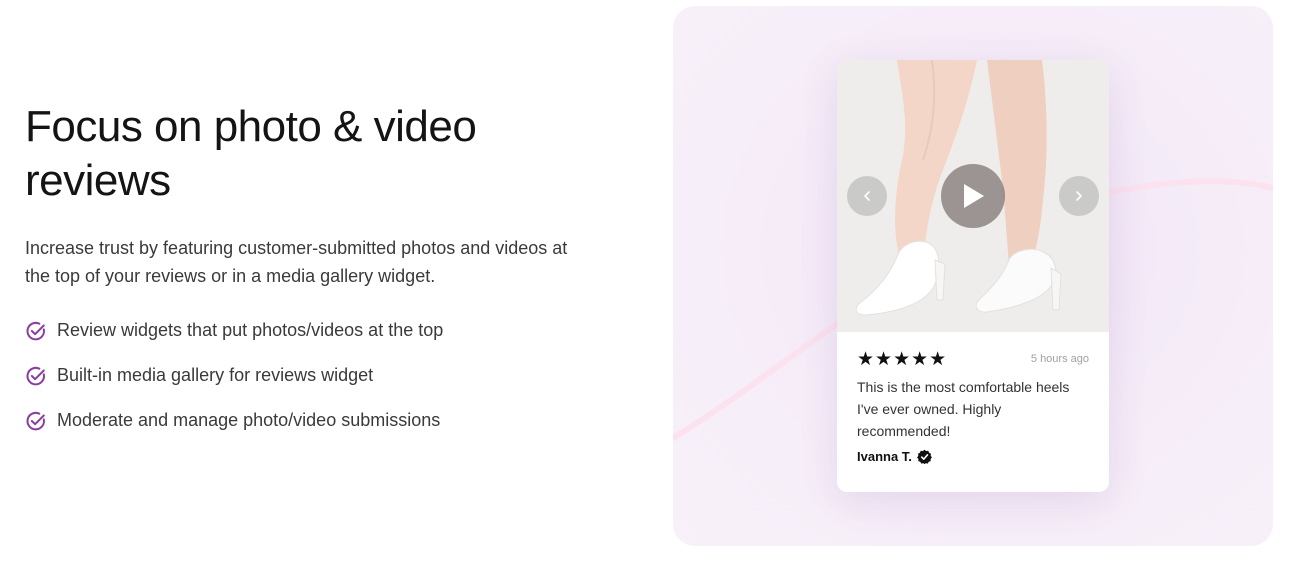 The width and height of the screenshot is (1289, 562). Describe the element at coordinates (973, 359) in the screenshot. I see `review-meta: ★★★★★ 5 hours ago` at that location.